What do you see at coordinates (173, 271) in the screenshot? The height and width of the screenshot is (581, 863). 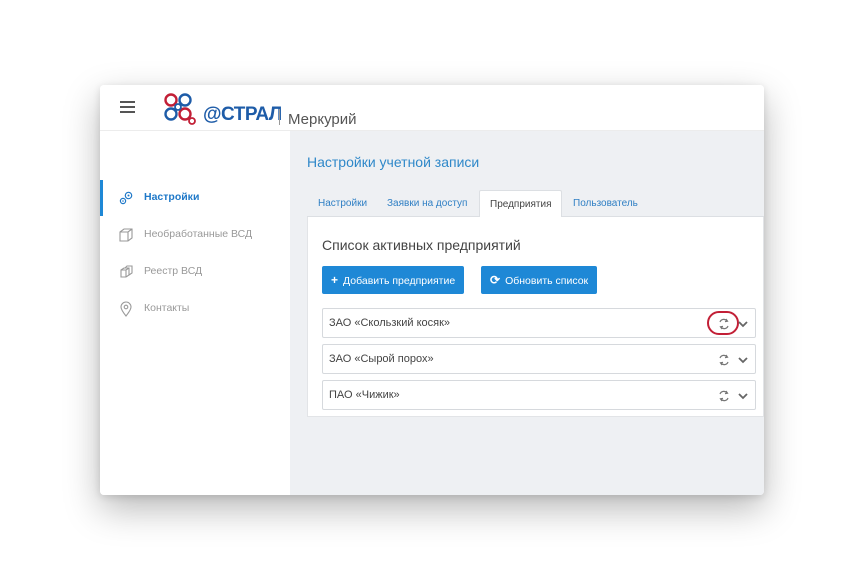 I see `sidebar-item-label: Реестр ВСД` at bounding box center [173, 271].